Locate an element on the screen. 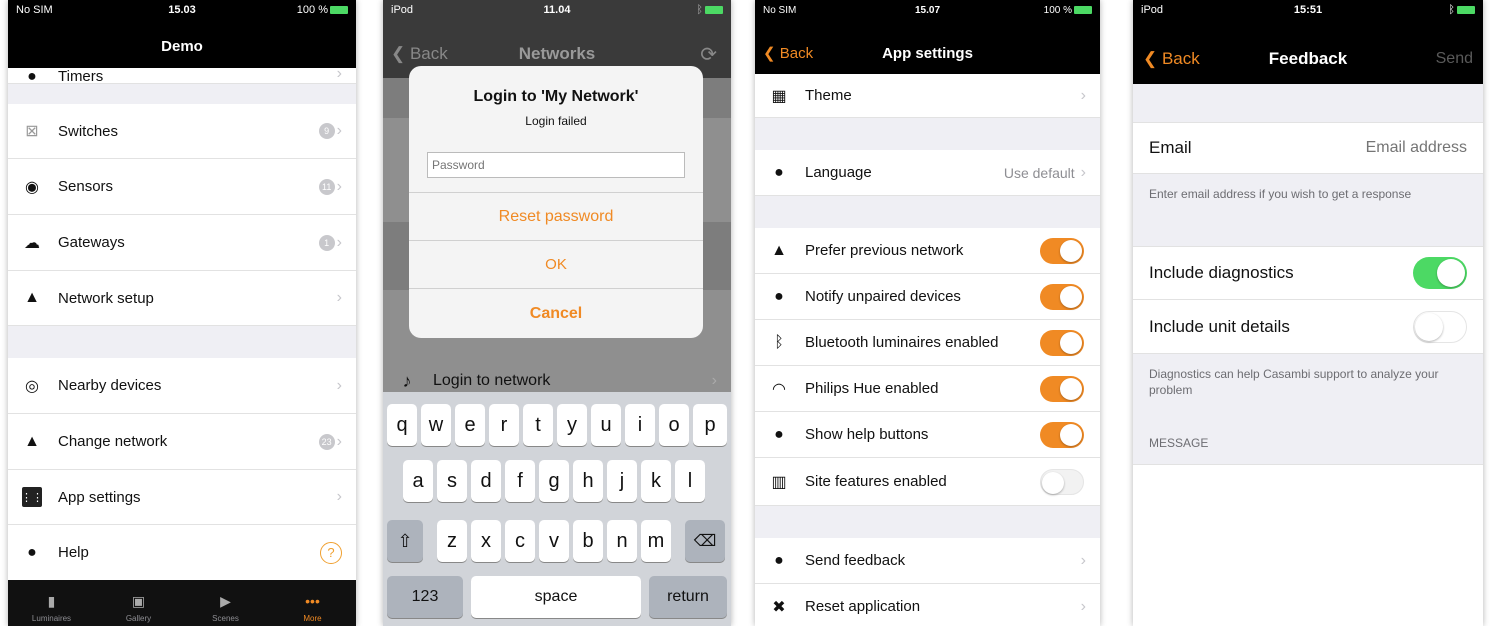 The image size is (1491, 626). reset-password-button: Reset password is located at coordinates (556, 216).